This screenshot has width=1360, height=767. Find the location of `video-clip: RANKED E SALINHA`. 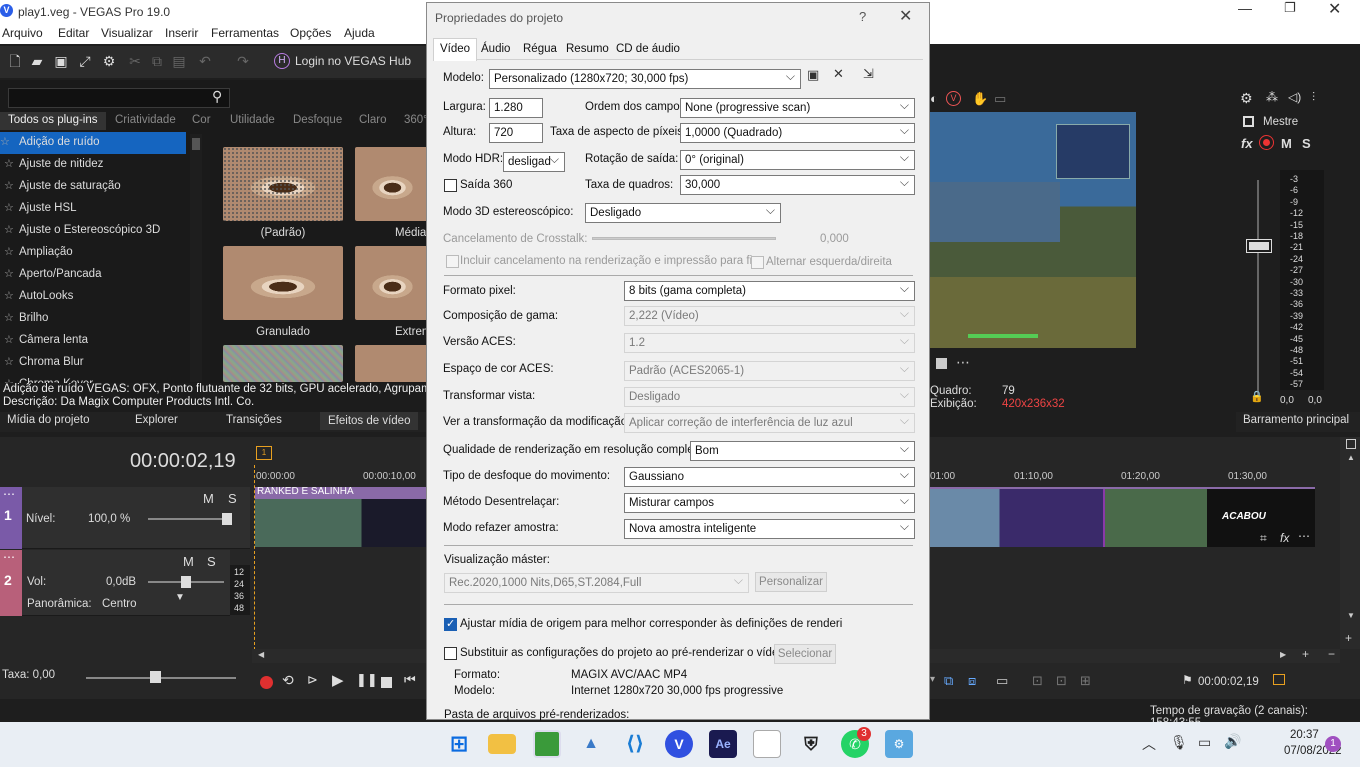

video-clip: RANKED E SALINHA is located at coordinates (341, 516).